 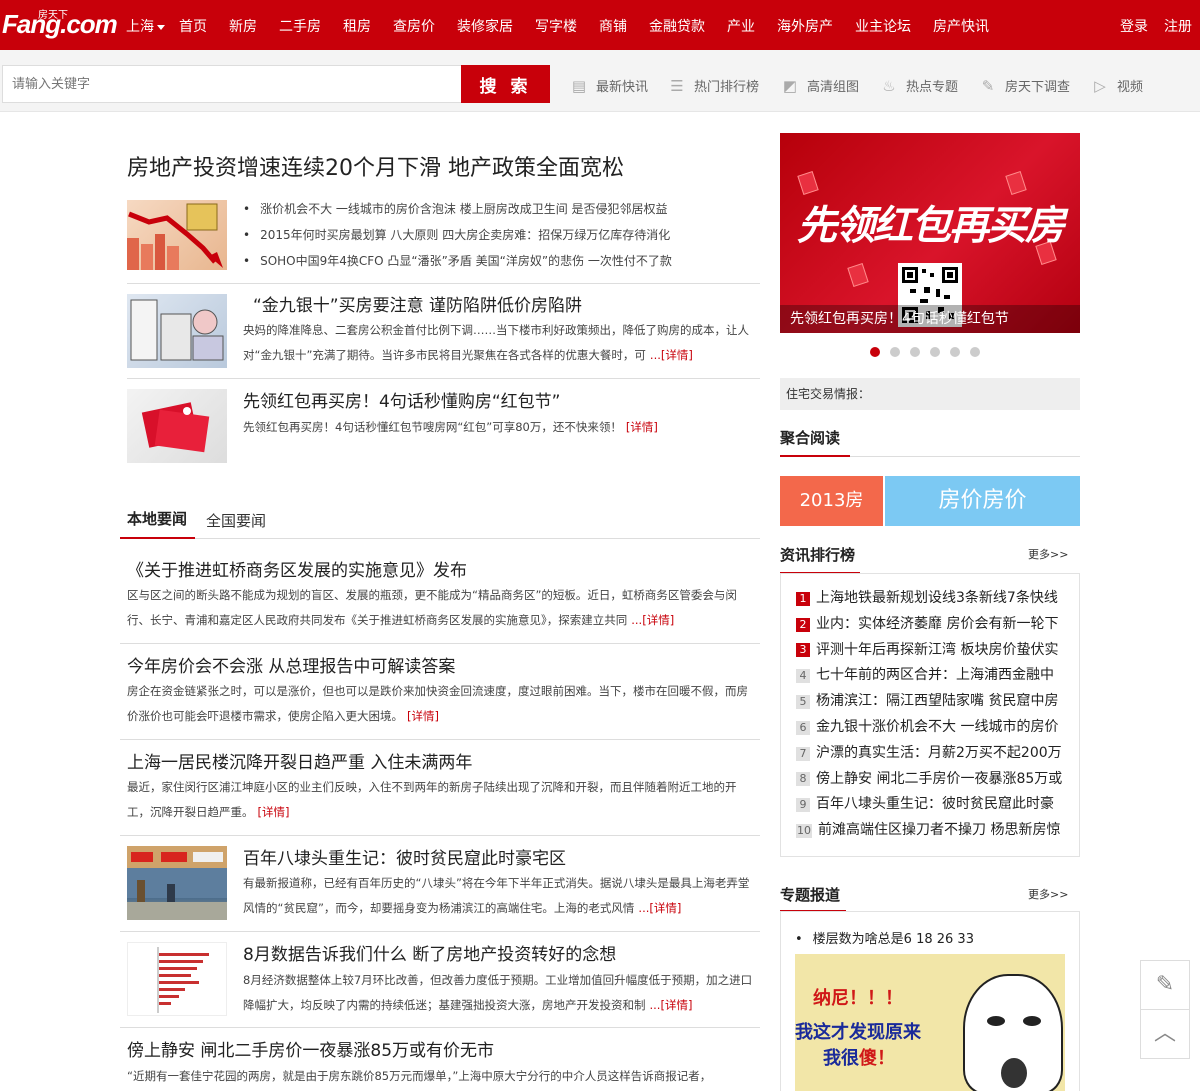 I want to click on topic-item: 楼层数为啥总是6 18 26 33, so click(x=884, y=937).